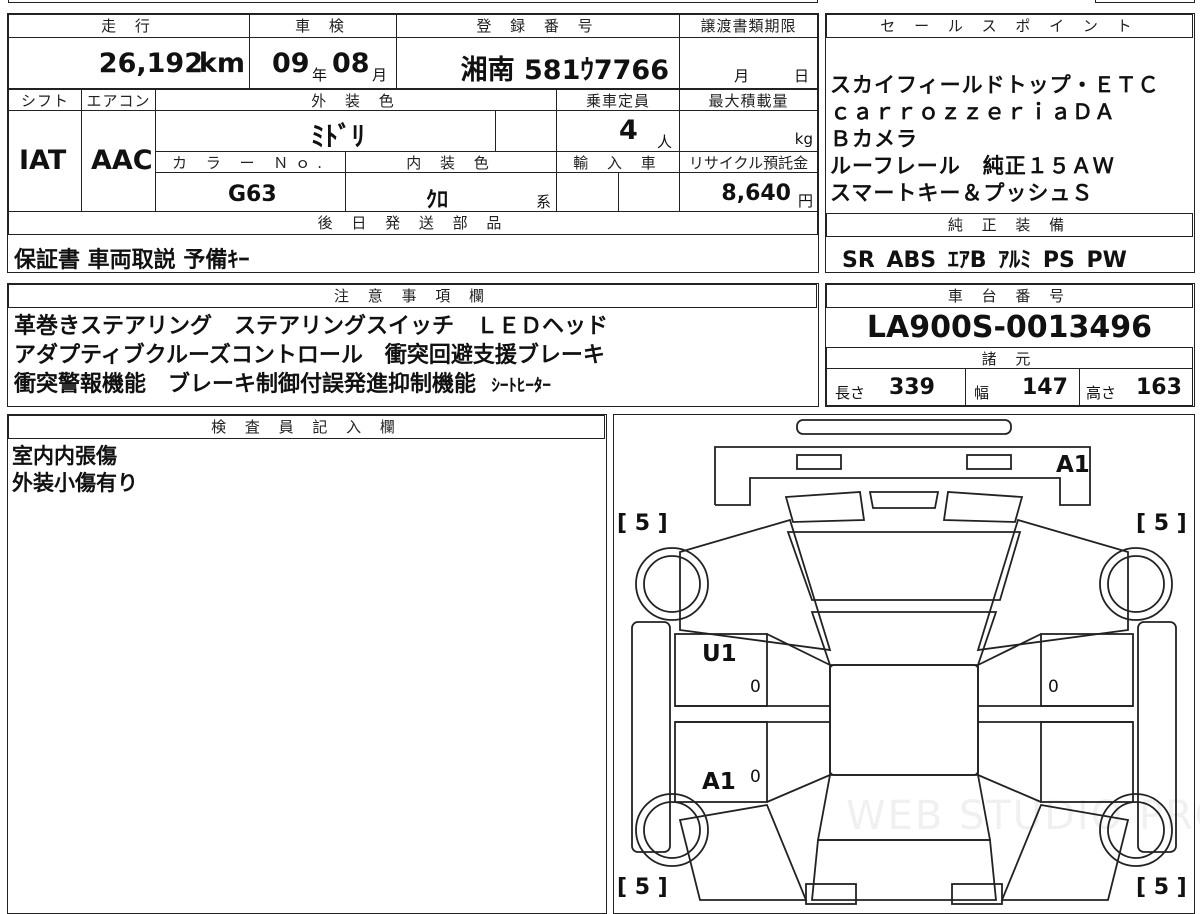 Image resolution: width=1200 pixels, height=914 pixels. Describe the element at coordinates (1145, 1) in the screenshot. I see `top-cut-strip-right` at that location.